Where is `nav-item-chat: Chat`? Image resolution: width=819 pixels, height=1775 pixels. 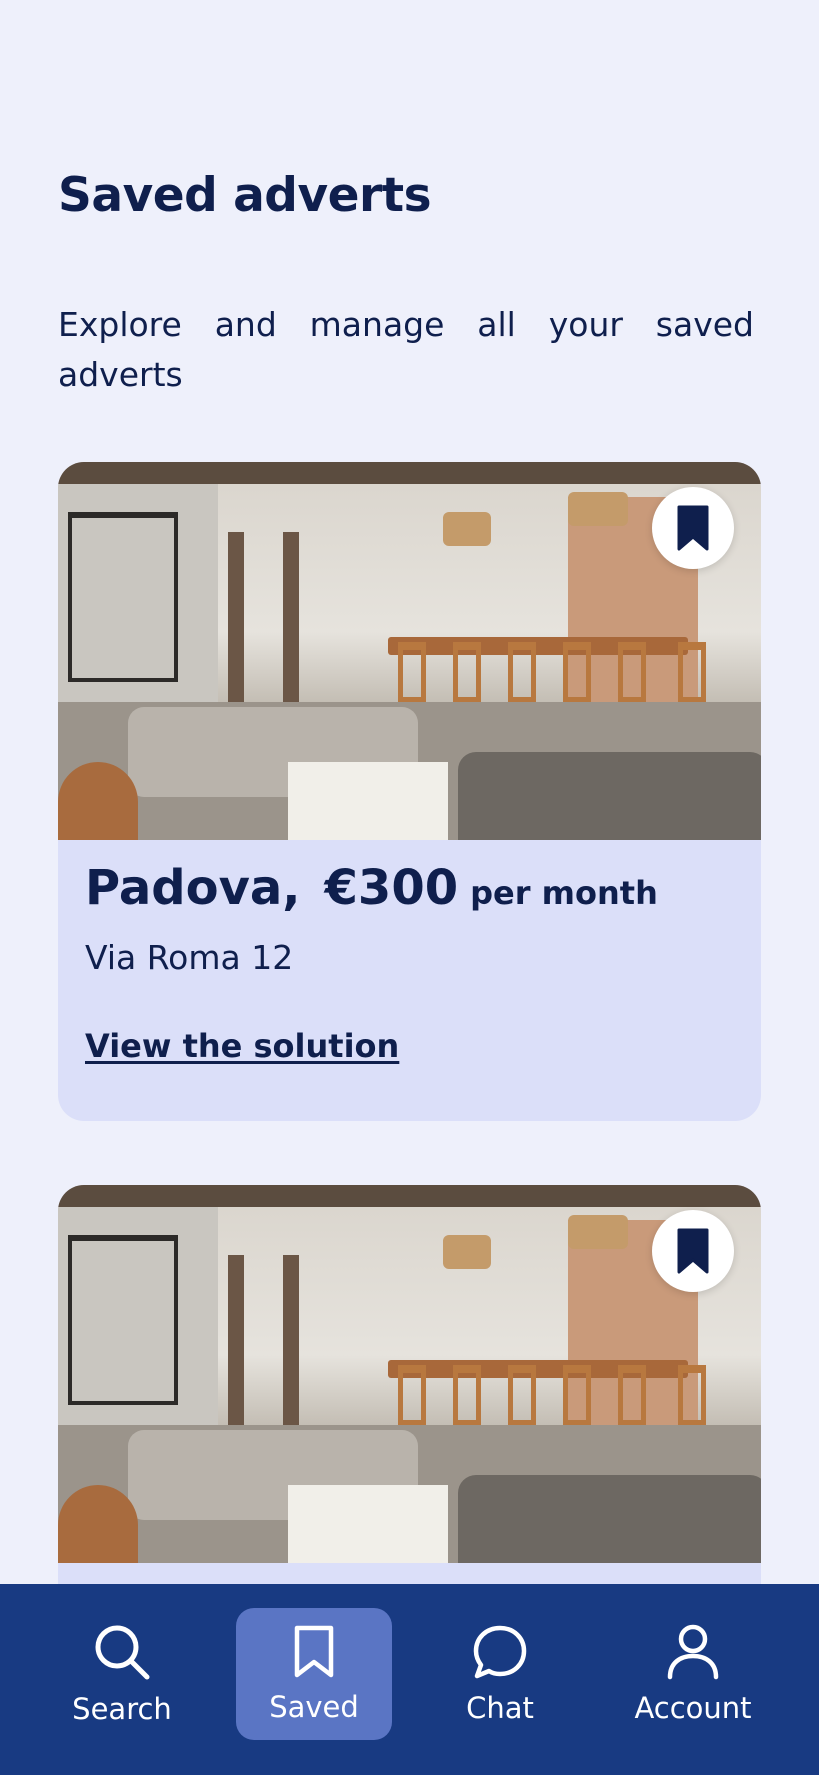
nav-item-chat: Chat is located at coordinates (500, 1674).